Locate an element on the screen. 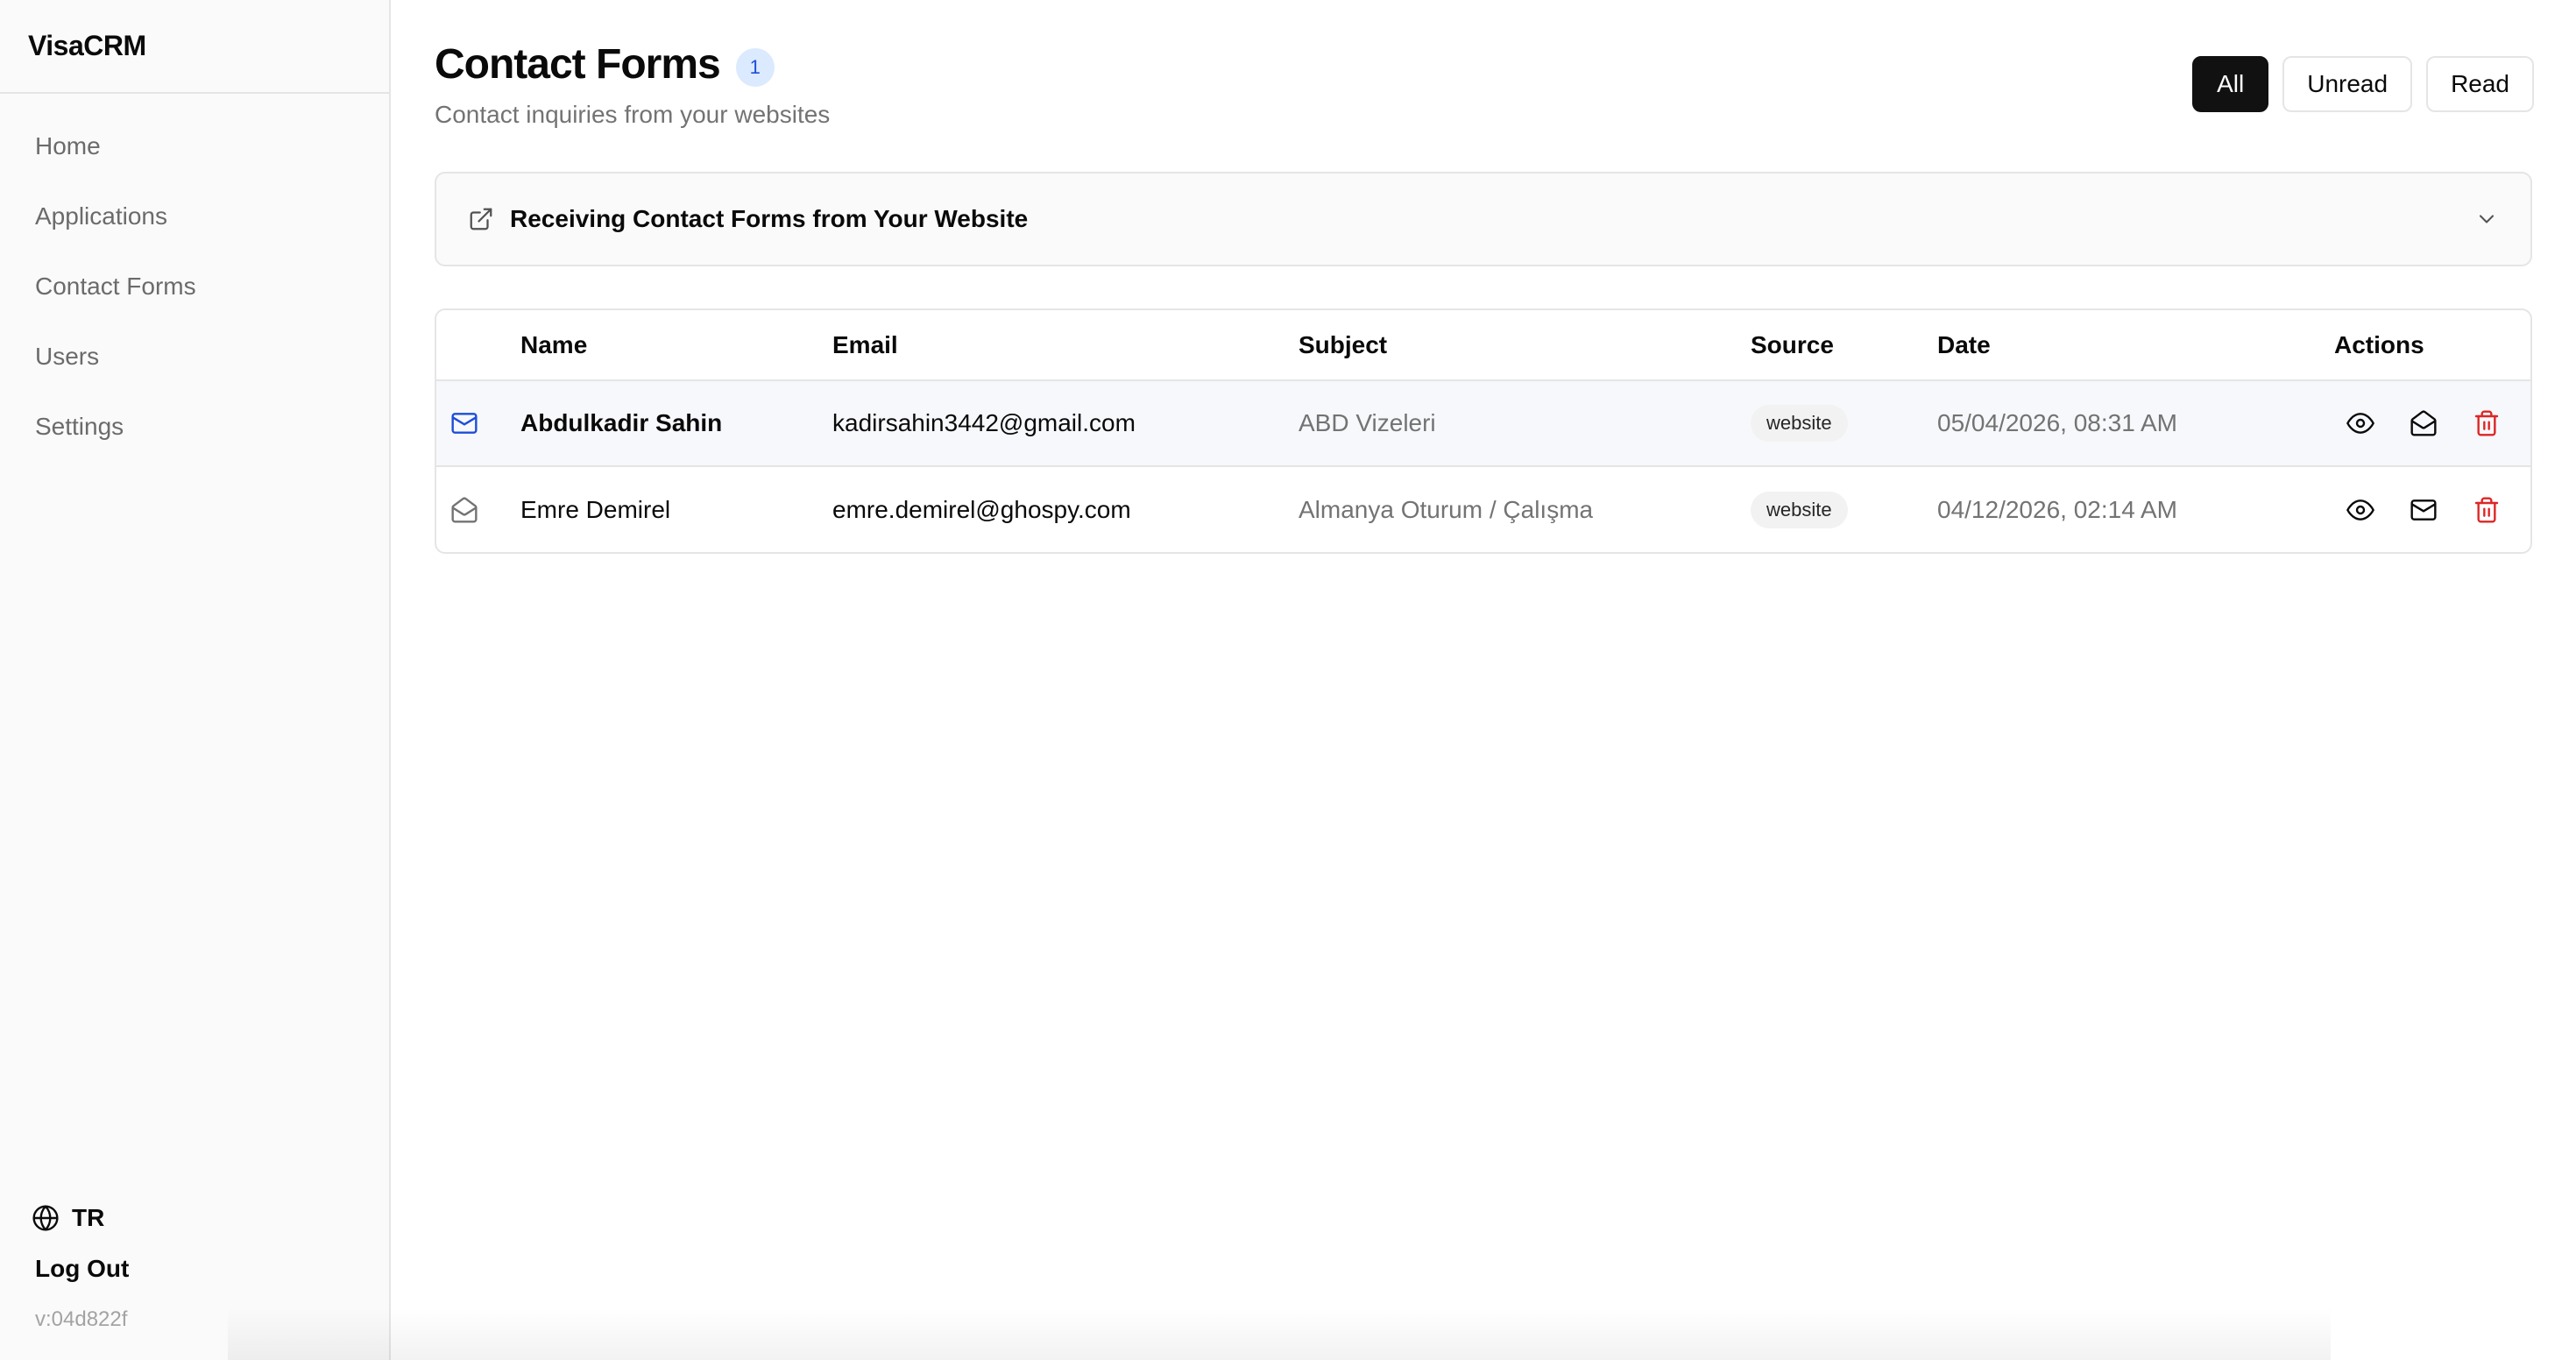  globe-icon is located at coordinates (45, 1218).